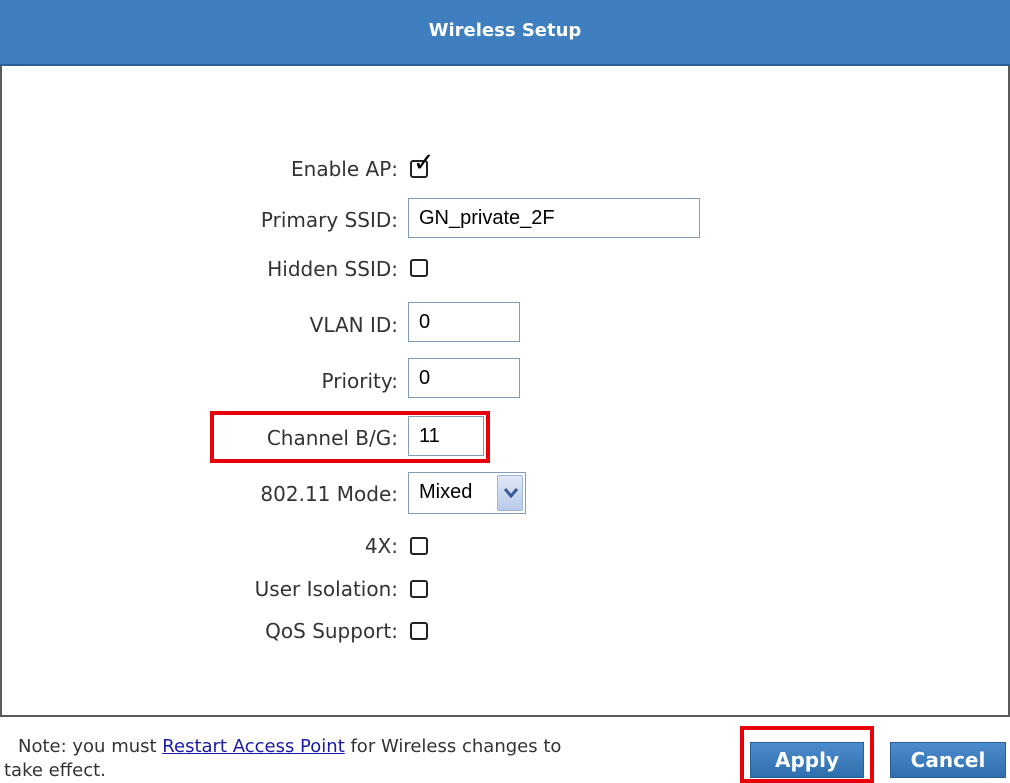 This screenshot has width=1010, height=783. What do you see at coordinates (510, 493) in the screenshot?
I see `chevron-down-icon` at bounding box center [510, 493].